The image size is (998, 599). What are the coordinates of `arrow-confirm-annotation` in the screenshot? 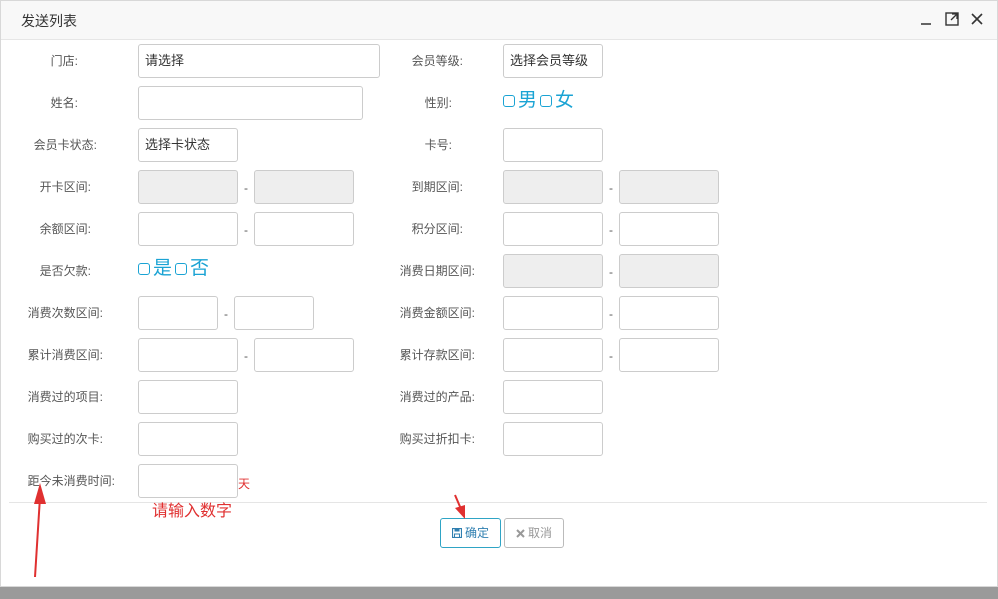 It's located at (459, 506).